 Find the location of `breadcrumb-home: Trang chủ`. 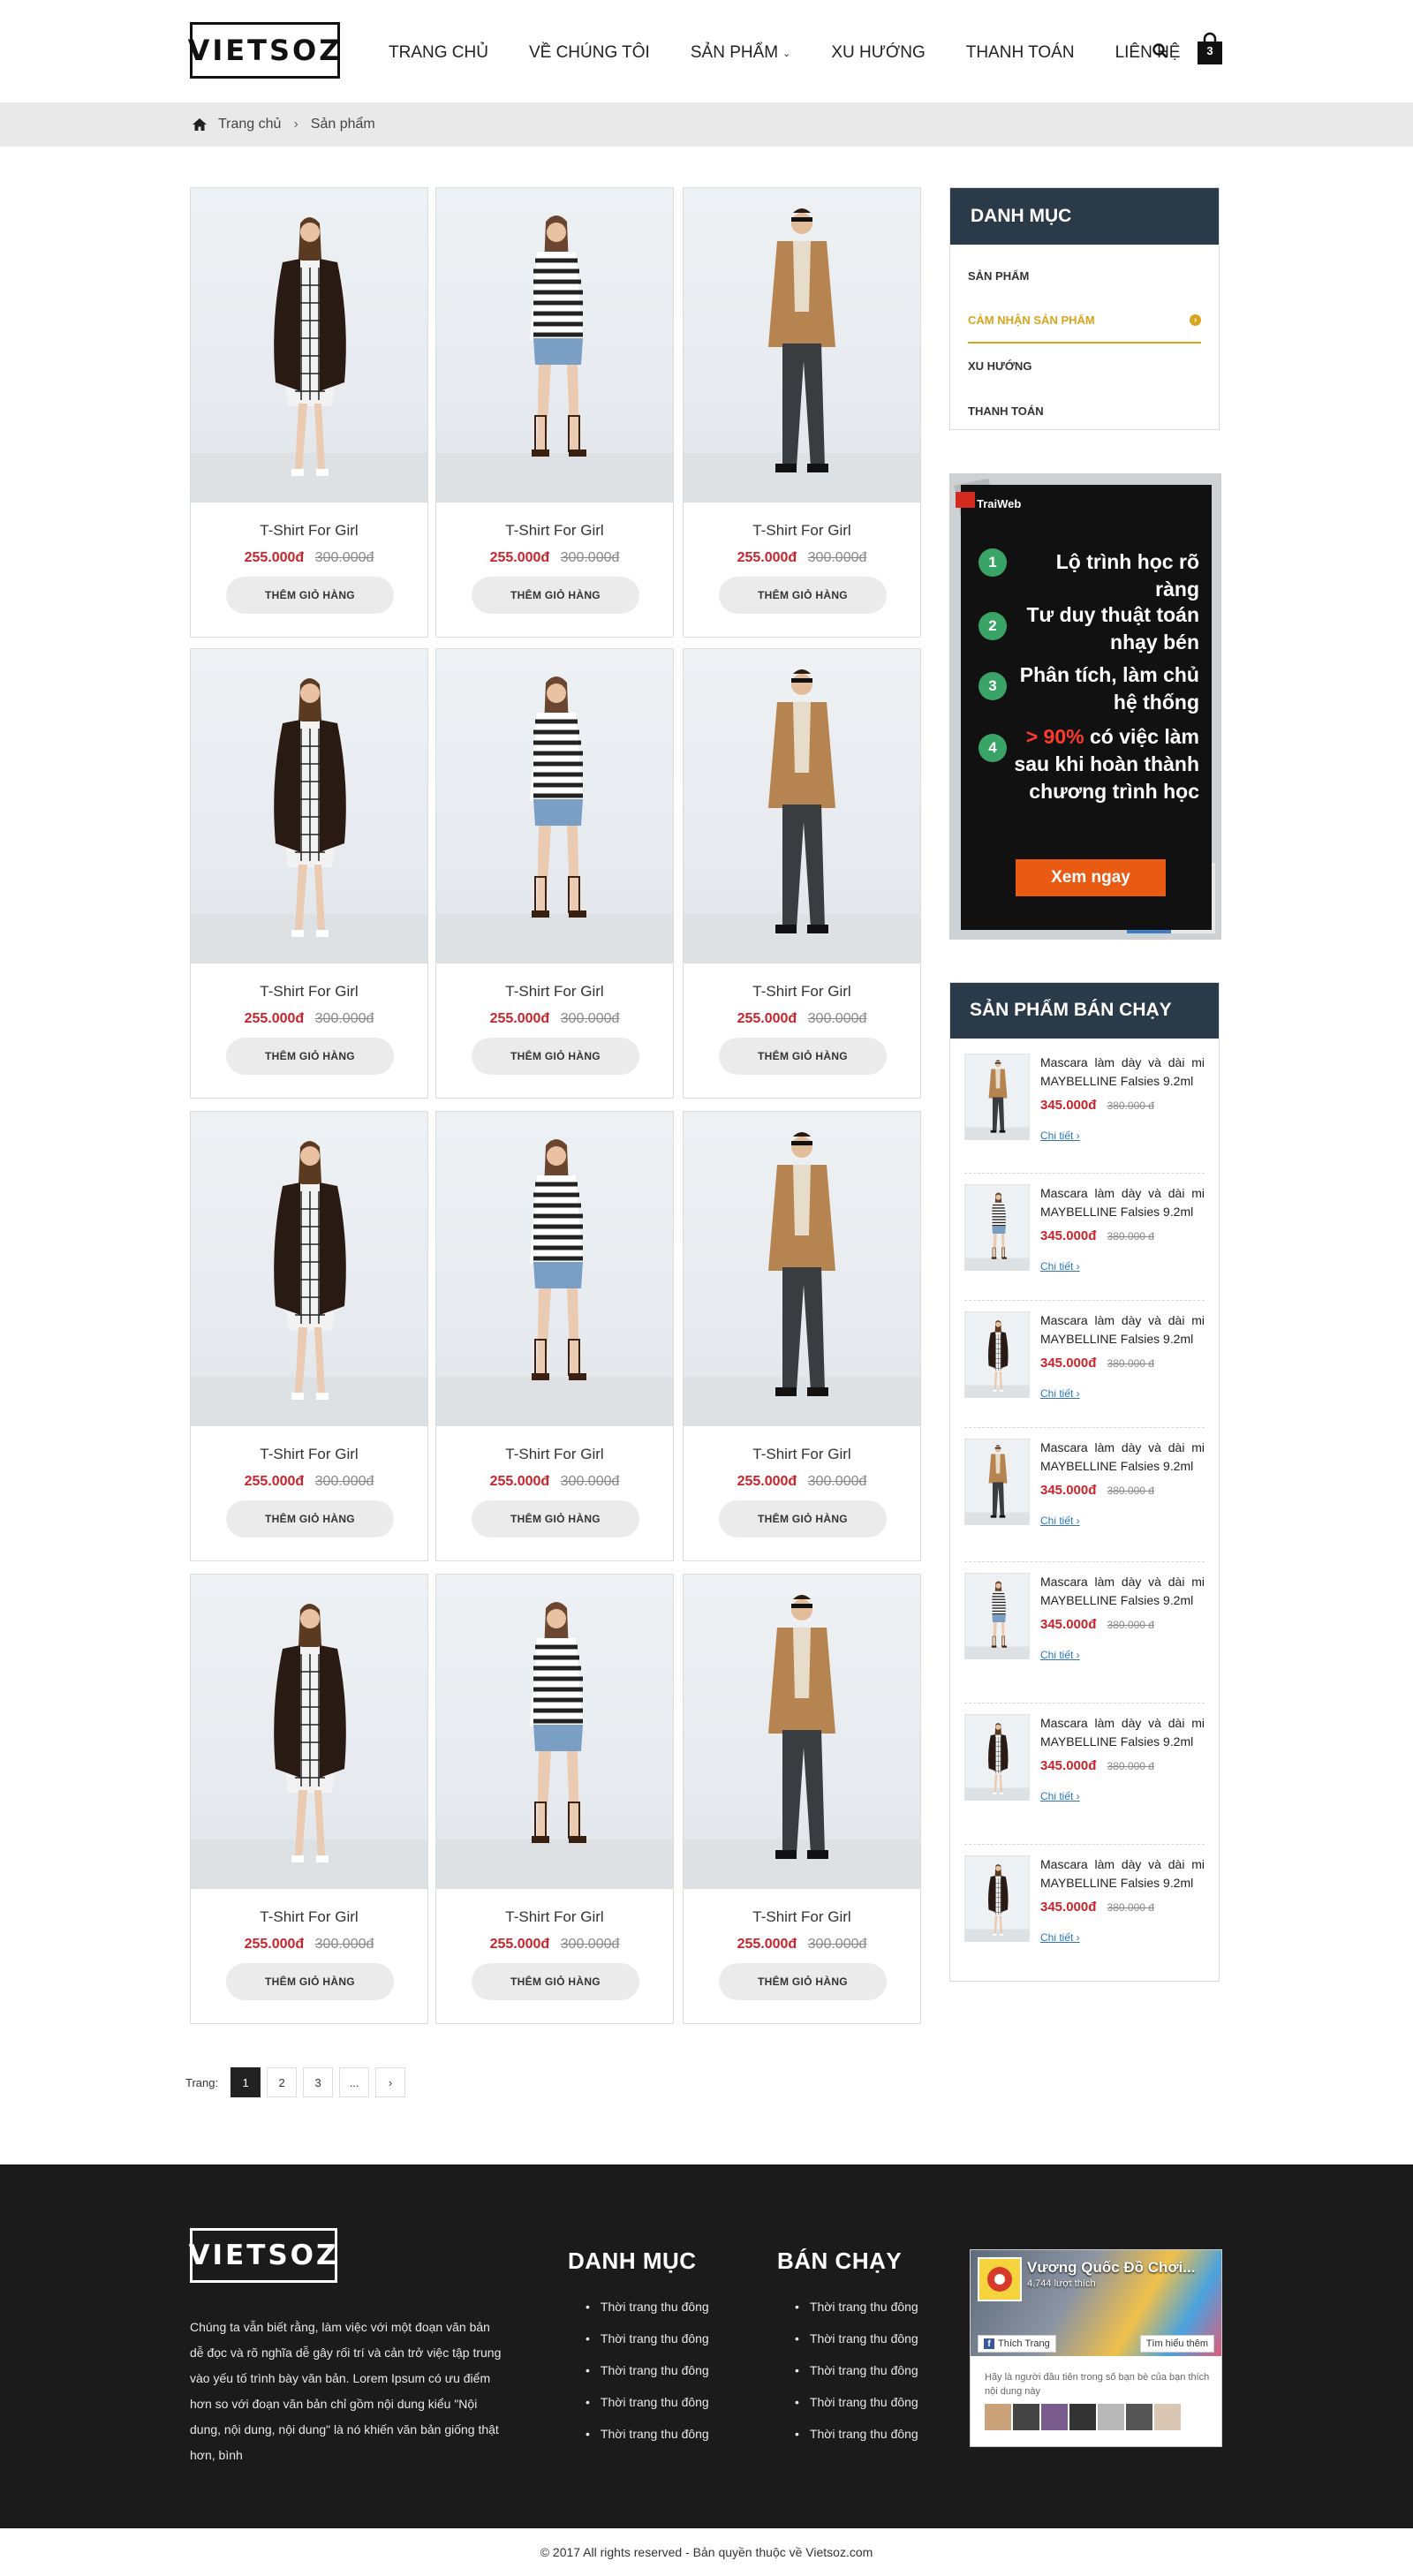

breadcrumb-home: Trang chủ is located at coordinates (250, 124).